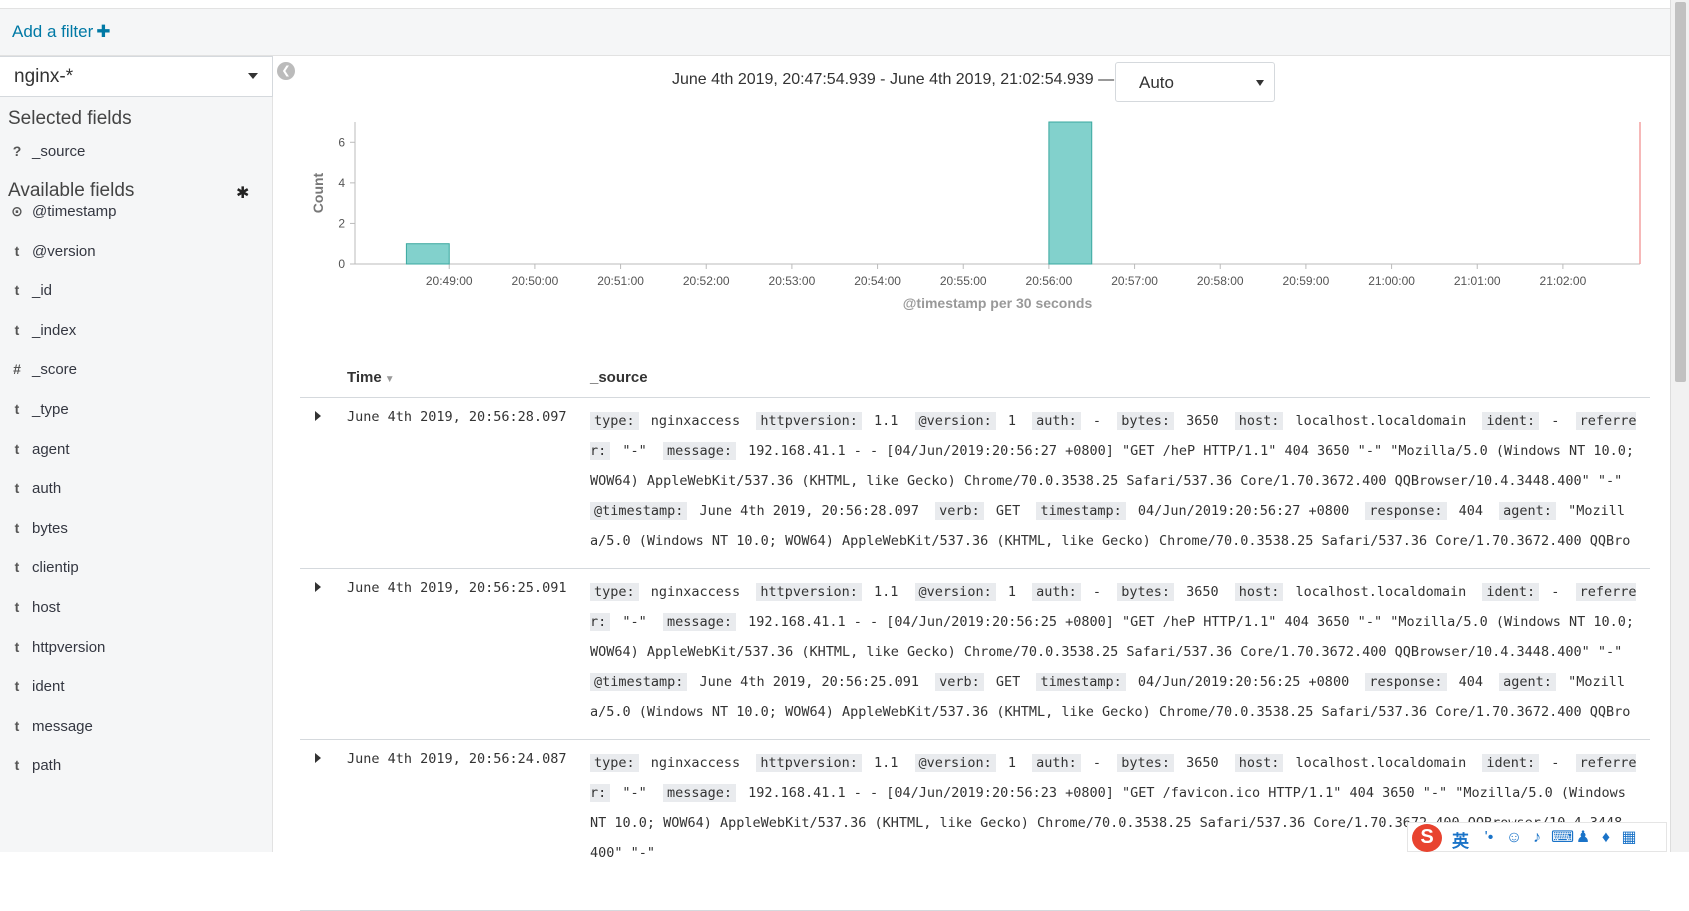 This screenshot has width=1689, height=911. I want to click on x-tick-label: 21:02:00, so click(1563, 281).